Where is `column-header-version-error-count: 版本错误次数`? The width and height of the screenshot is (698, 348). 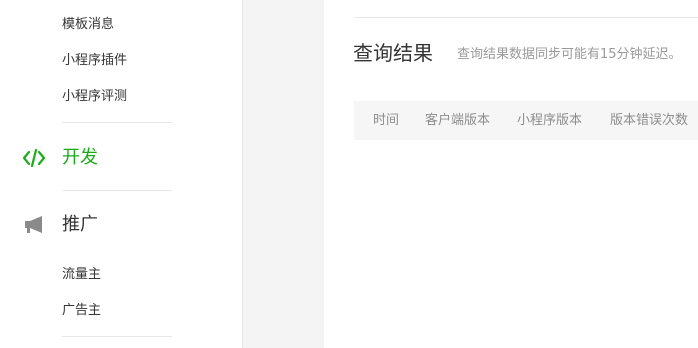 column-header-version-error-count: 版本错误次数 is located at coordinates (649, 120).